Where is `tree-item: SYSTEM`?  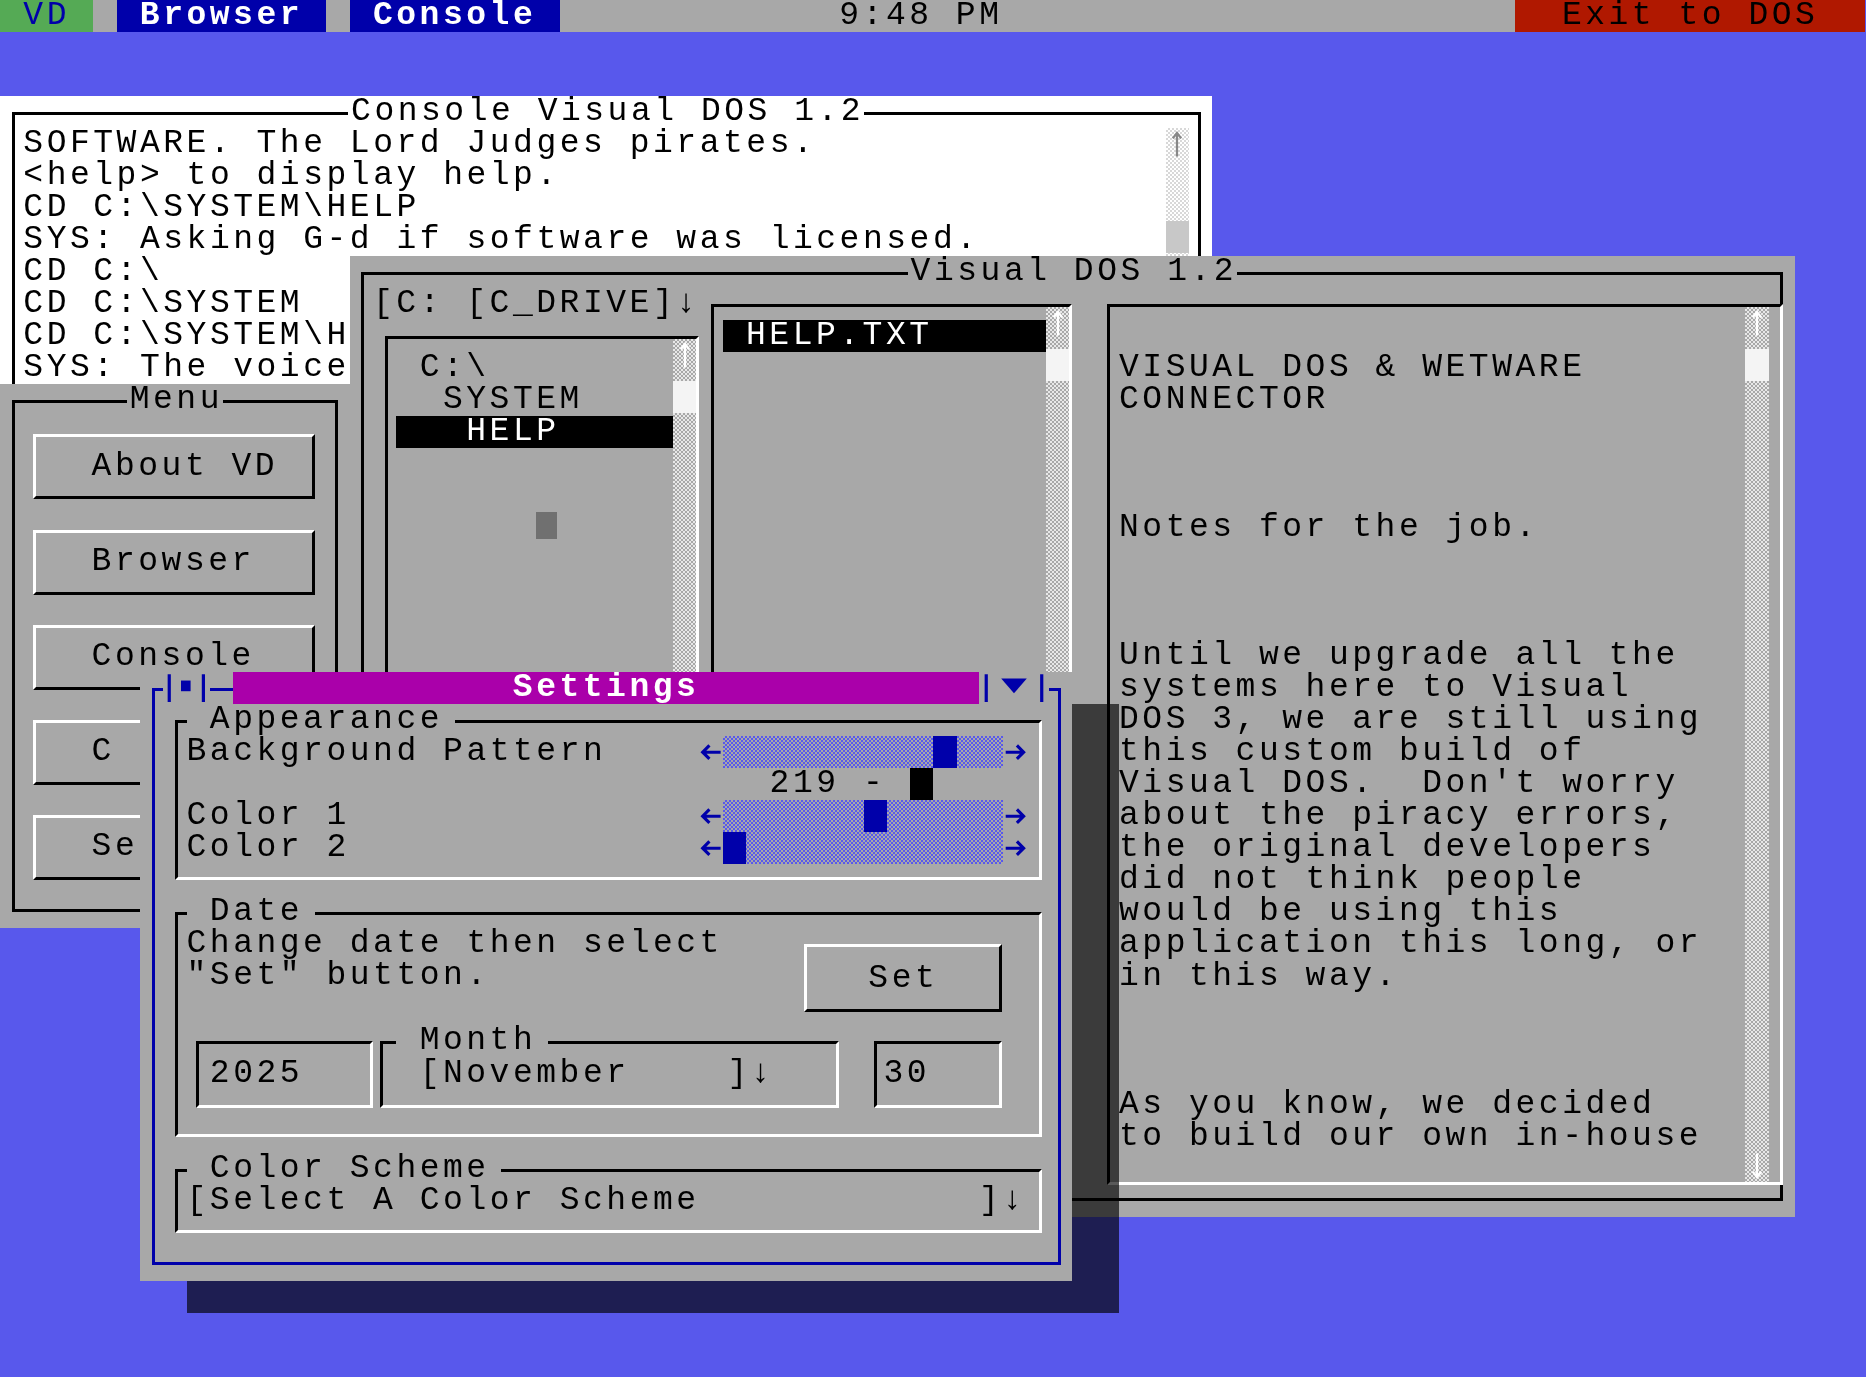
tree-item: SYSTEM is located at coordinates (535, 400).